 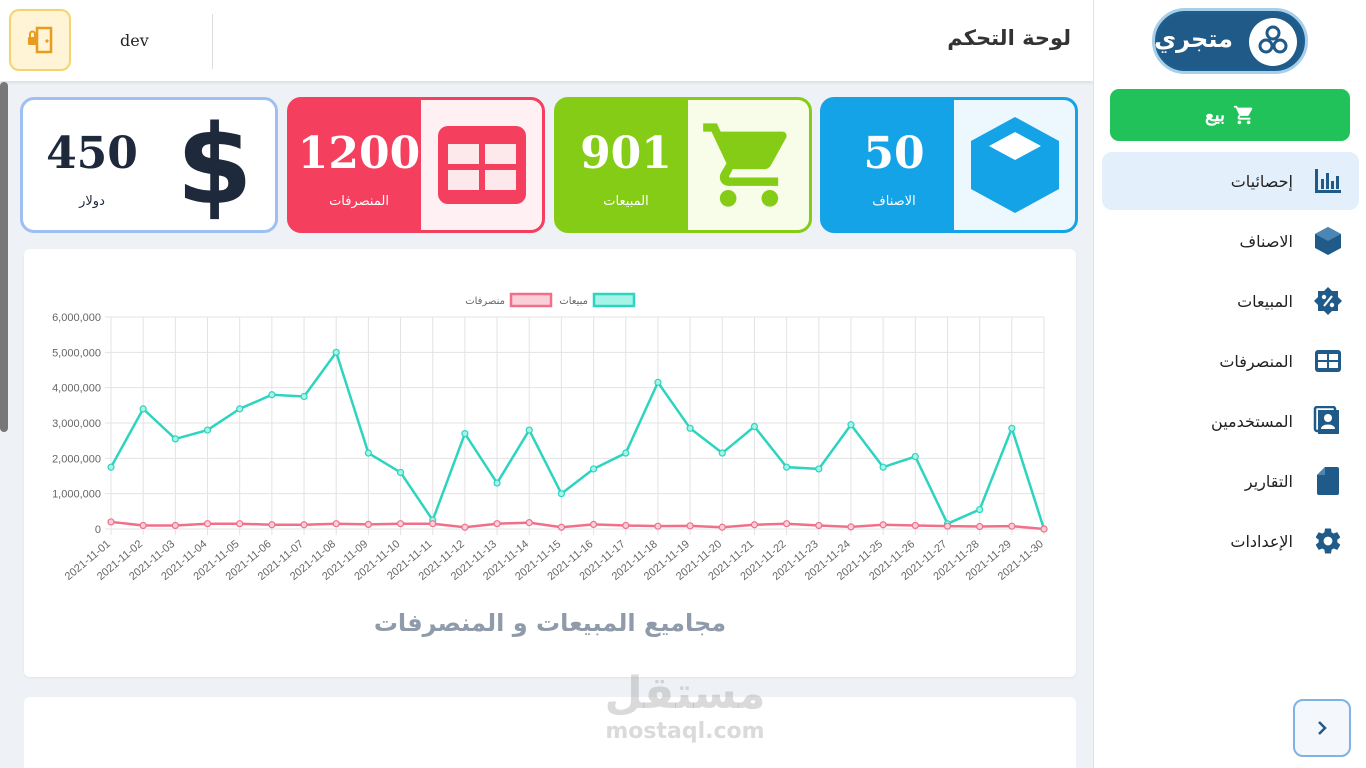 I want to click on stat-label: الاصناف, so click(x=894, y=201).